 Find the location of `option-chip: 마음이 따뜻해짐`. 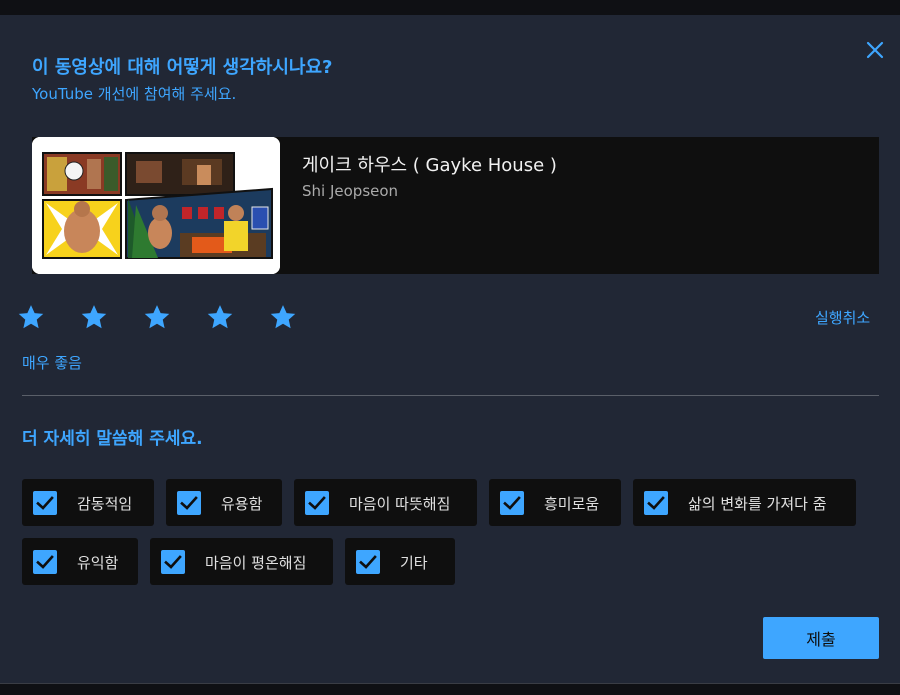

option-chip: 마음이 따뜻해짐 is located at coordinates (385, 502).